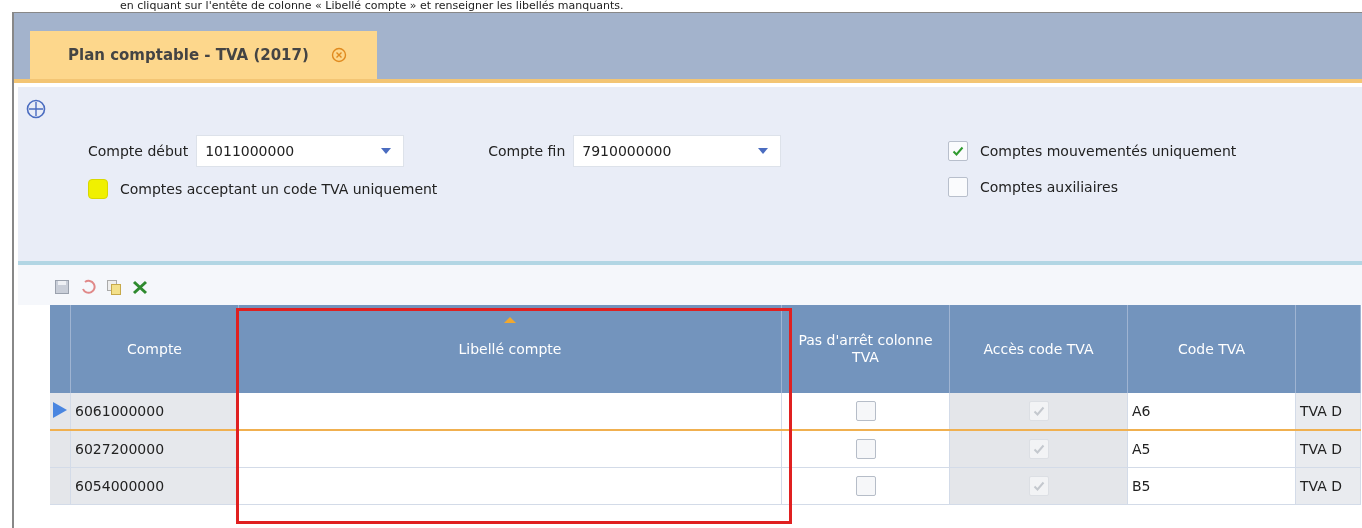  Describe the element at coordinates (300, 151) in the screenshot. I see `account-dropdown: 1011000000` at that location.